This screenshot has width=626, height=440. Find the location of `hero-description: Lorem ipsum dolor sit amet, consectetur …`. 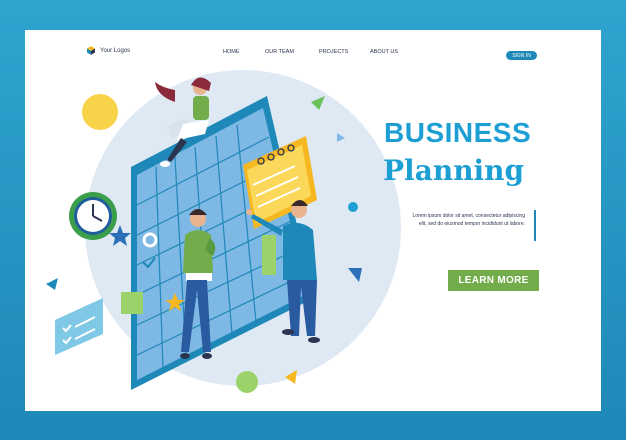

hero-description: Lorem ipsum dolor sit amet, consectetur … is located at coordinates (468, 220).